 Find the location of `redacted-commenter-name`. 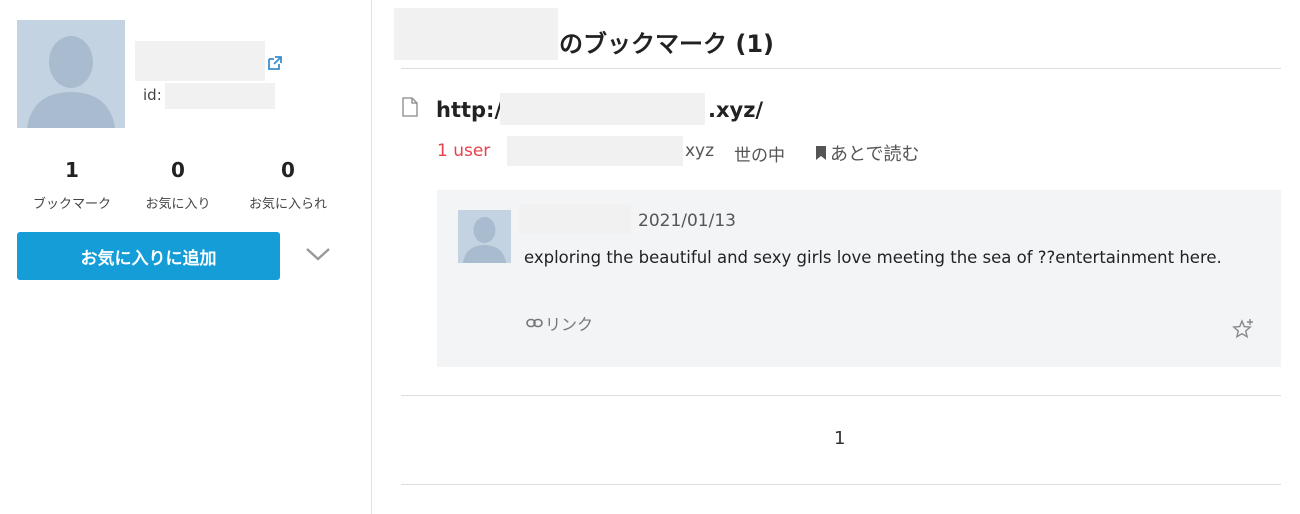

redacted-commenter-name is located at coordinates (575, 219).